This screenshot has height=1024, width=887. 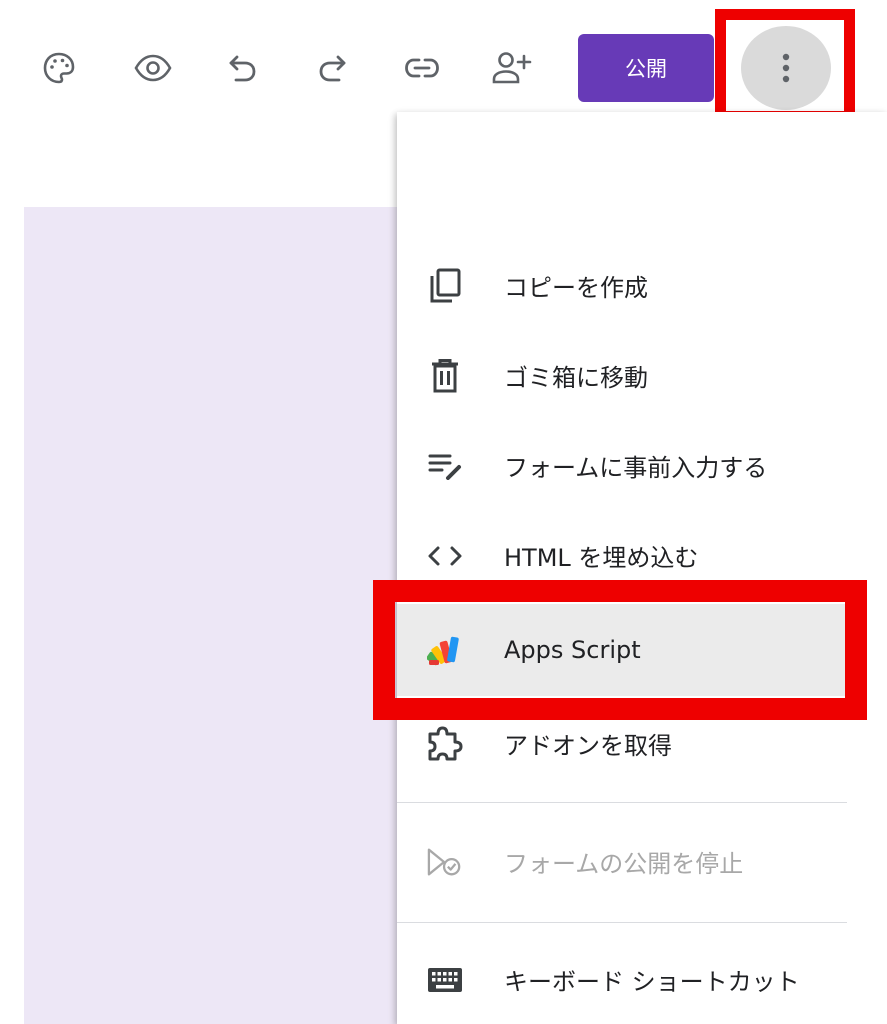 What do you see at coordinates (445, 980) in the screenshot?
I see `keyboard-icon` at bounding box center [445, 980].